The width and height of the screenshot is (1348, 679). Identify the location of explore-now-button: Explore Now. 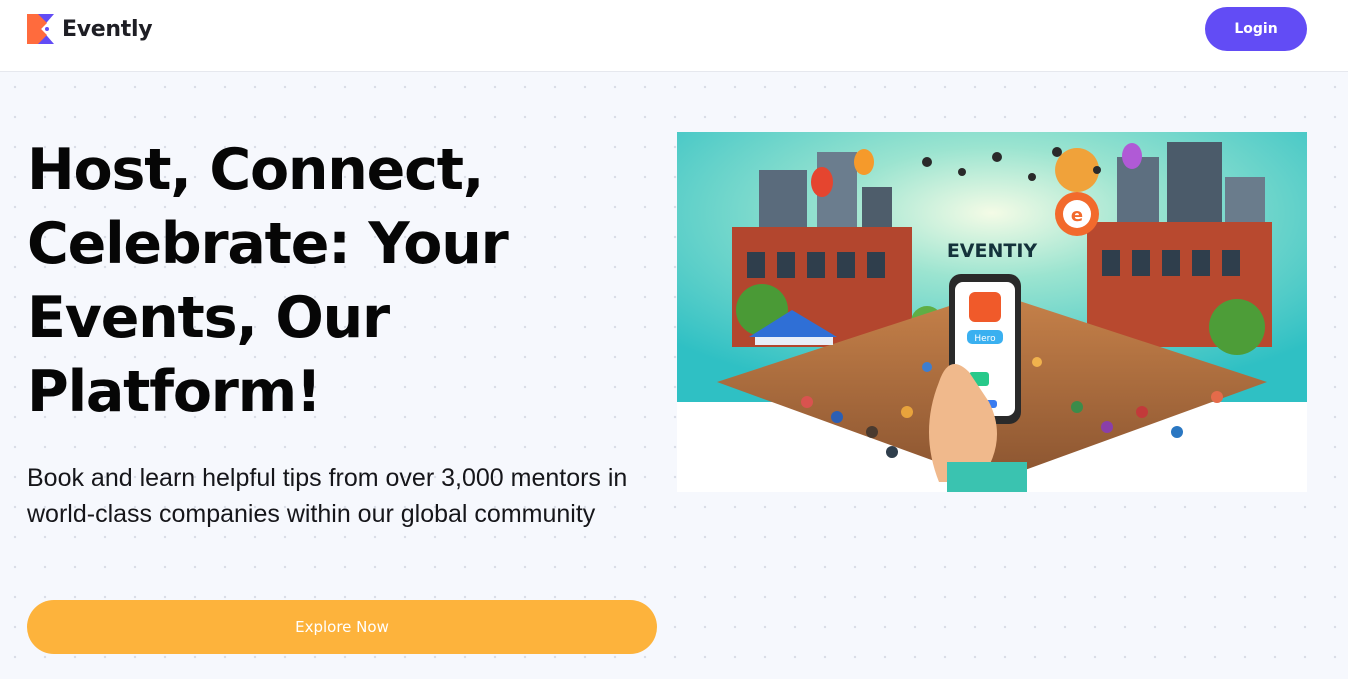
(342, 627).